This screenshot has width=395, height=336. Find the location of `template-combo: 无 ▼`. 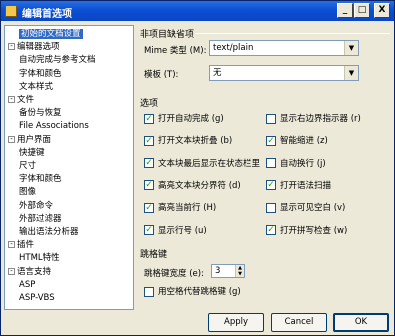

template-combo: 无 ▼ is located at coordinates (284, 73).